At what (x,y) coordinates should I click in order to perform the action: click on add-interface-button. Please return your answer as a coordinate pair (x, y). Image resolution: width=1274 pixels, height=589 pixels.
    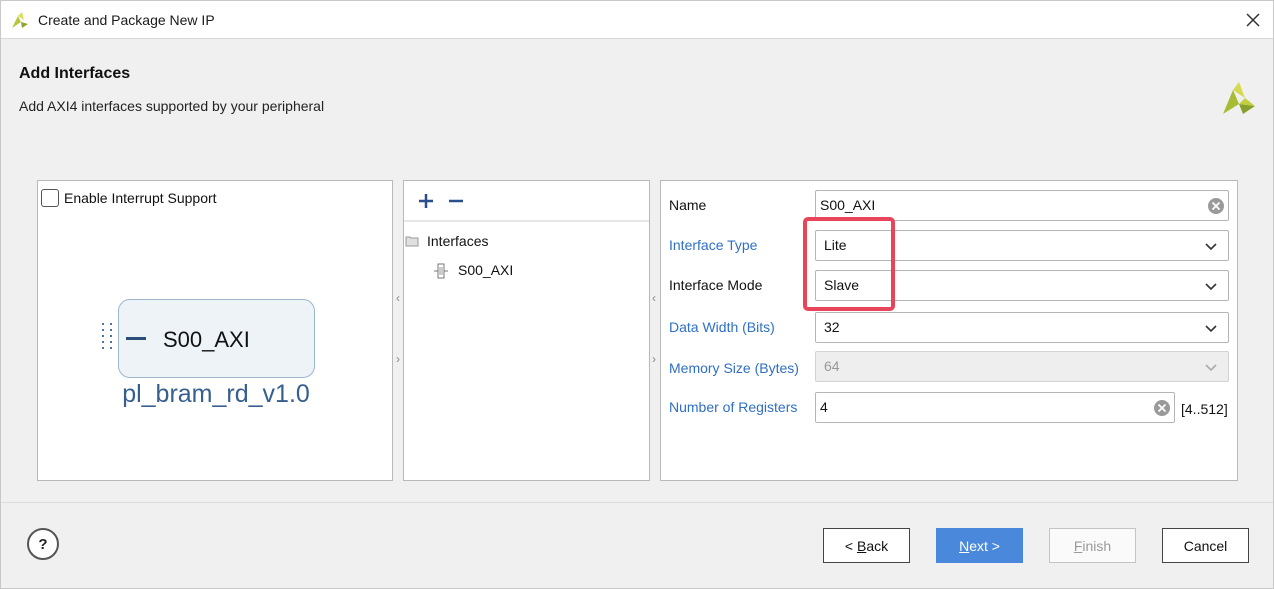
    Looking at the image, I should click on (426, 201).